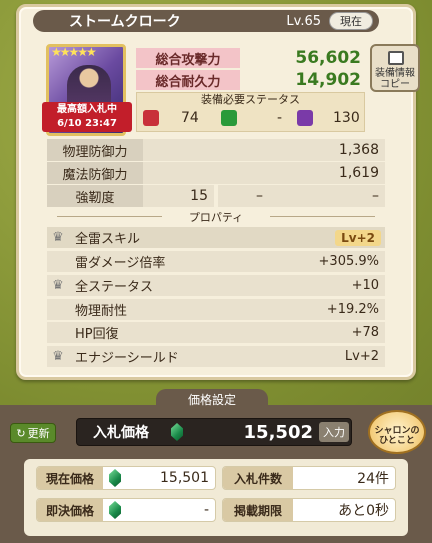 Image resolution: width=432 pixels, height=543 pixels. What do you see at coordinates (278, 432) in the screenshot?
I see `bid-price-amount: 15,502` at bounding box center [278, 432].